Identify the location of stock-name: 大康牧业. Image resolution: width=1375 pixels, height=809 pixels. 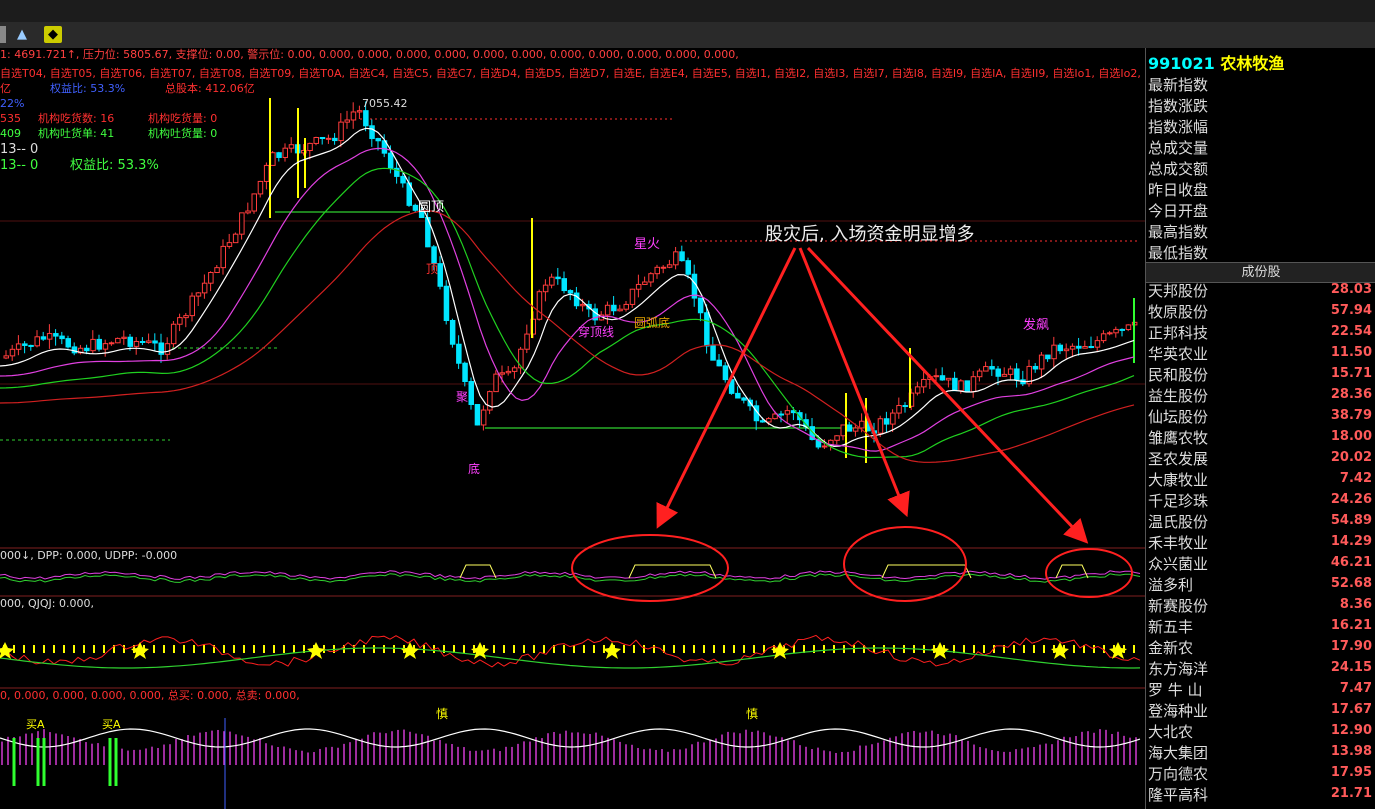
(1178, 480).